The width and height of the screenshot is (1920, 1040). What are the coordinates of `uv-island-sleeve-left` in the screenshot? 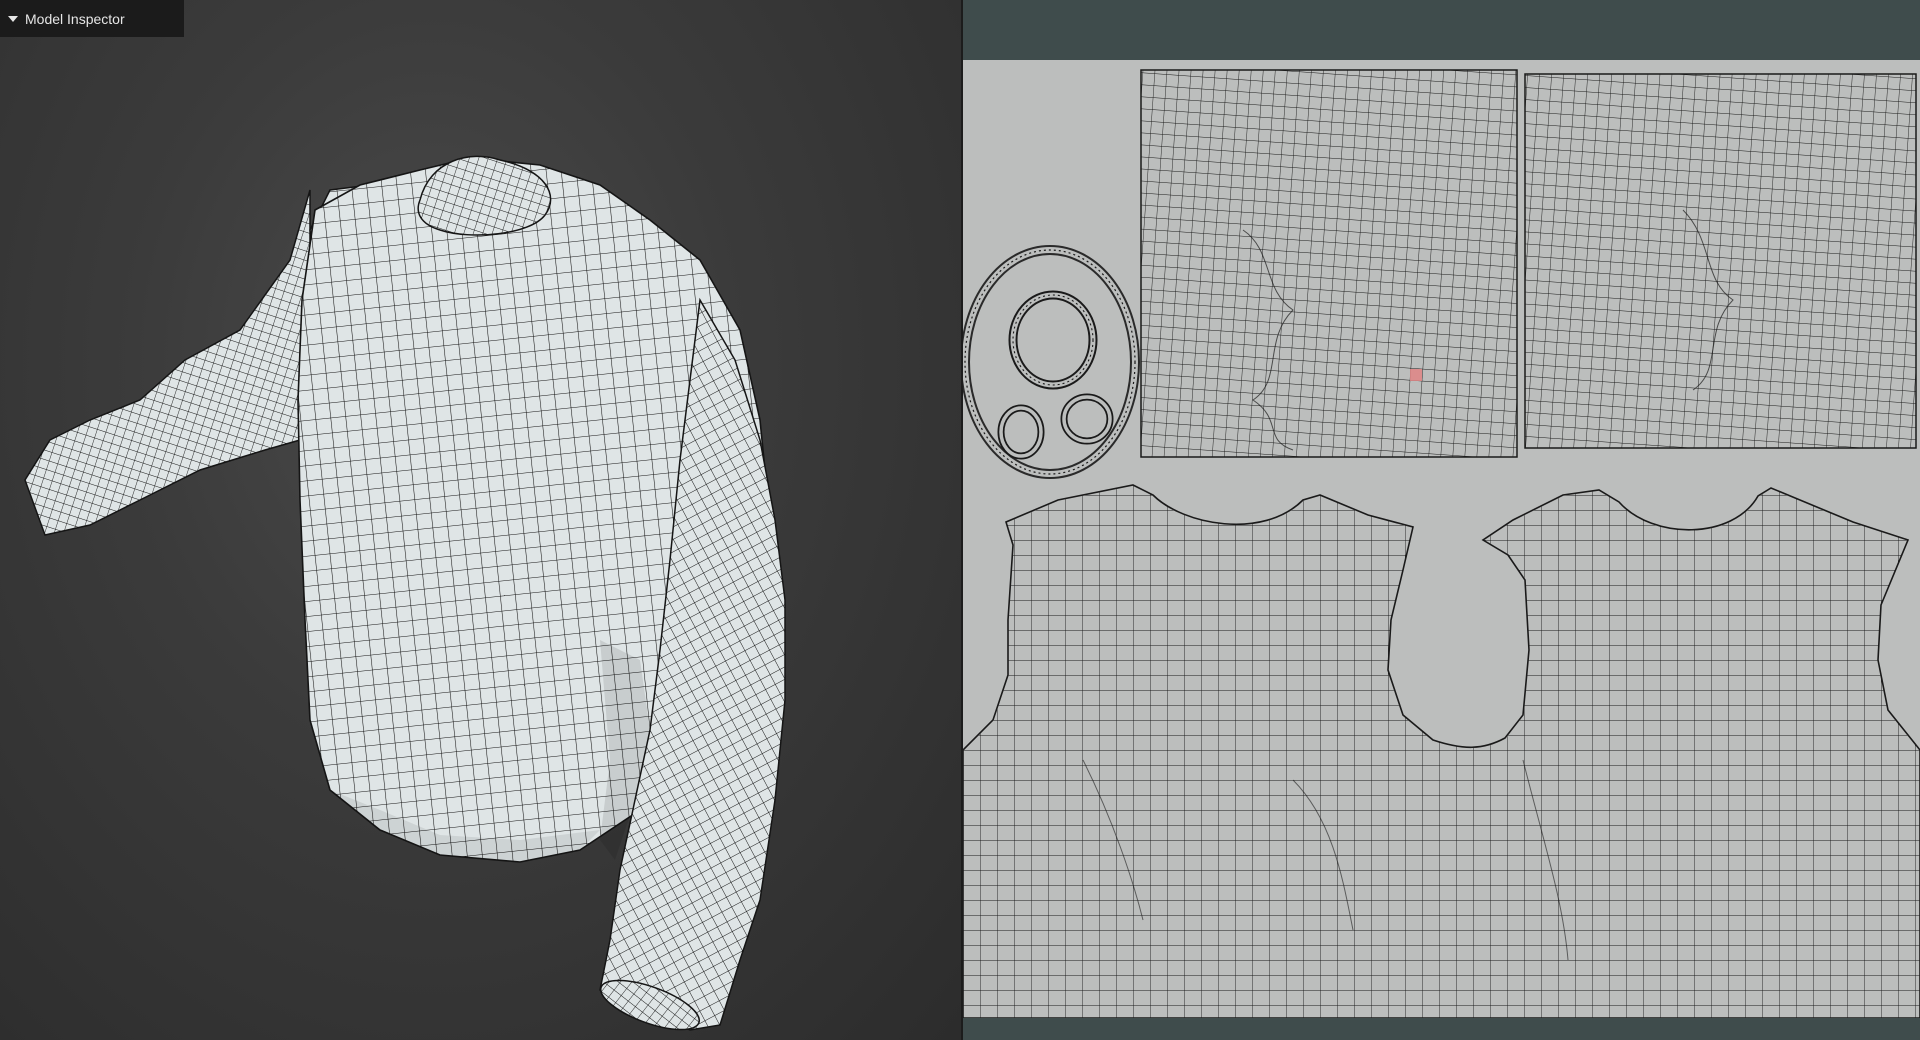 It's located at (1329, 263).